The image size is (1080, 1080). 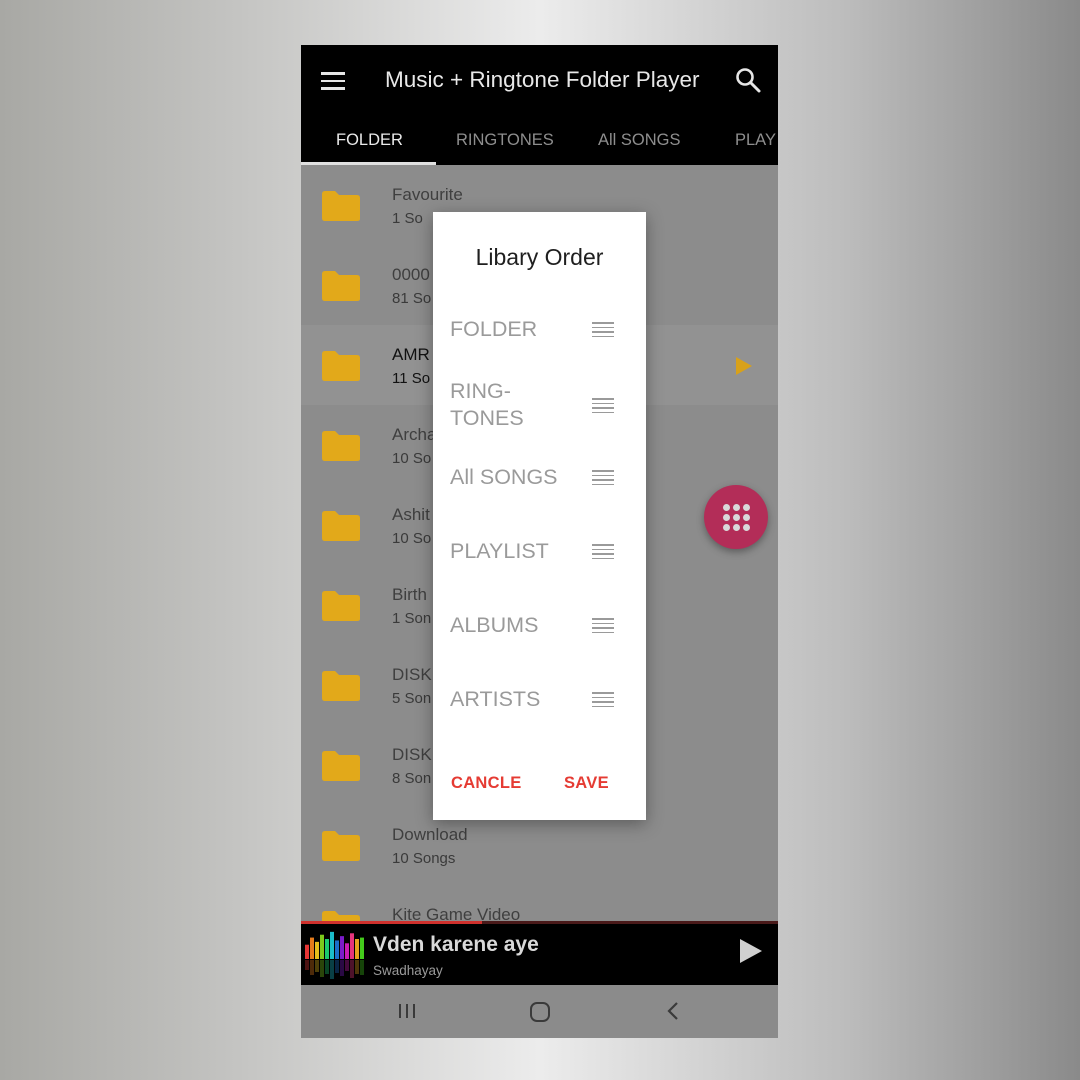 What do you see at coordinates (586, 783) in the screenshot?
I see `save-button: SAVE` at bounding box center [586, 783].